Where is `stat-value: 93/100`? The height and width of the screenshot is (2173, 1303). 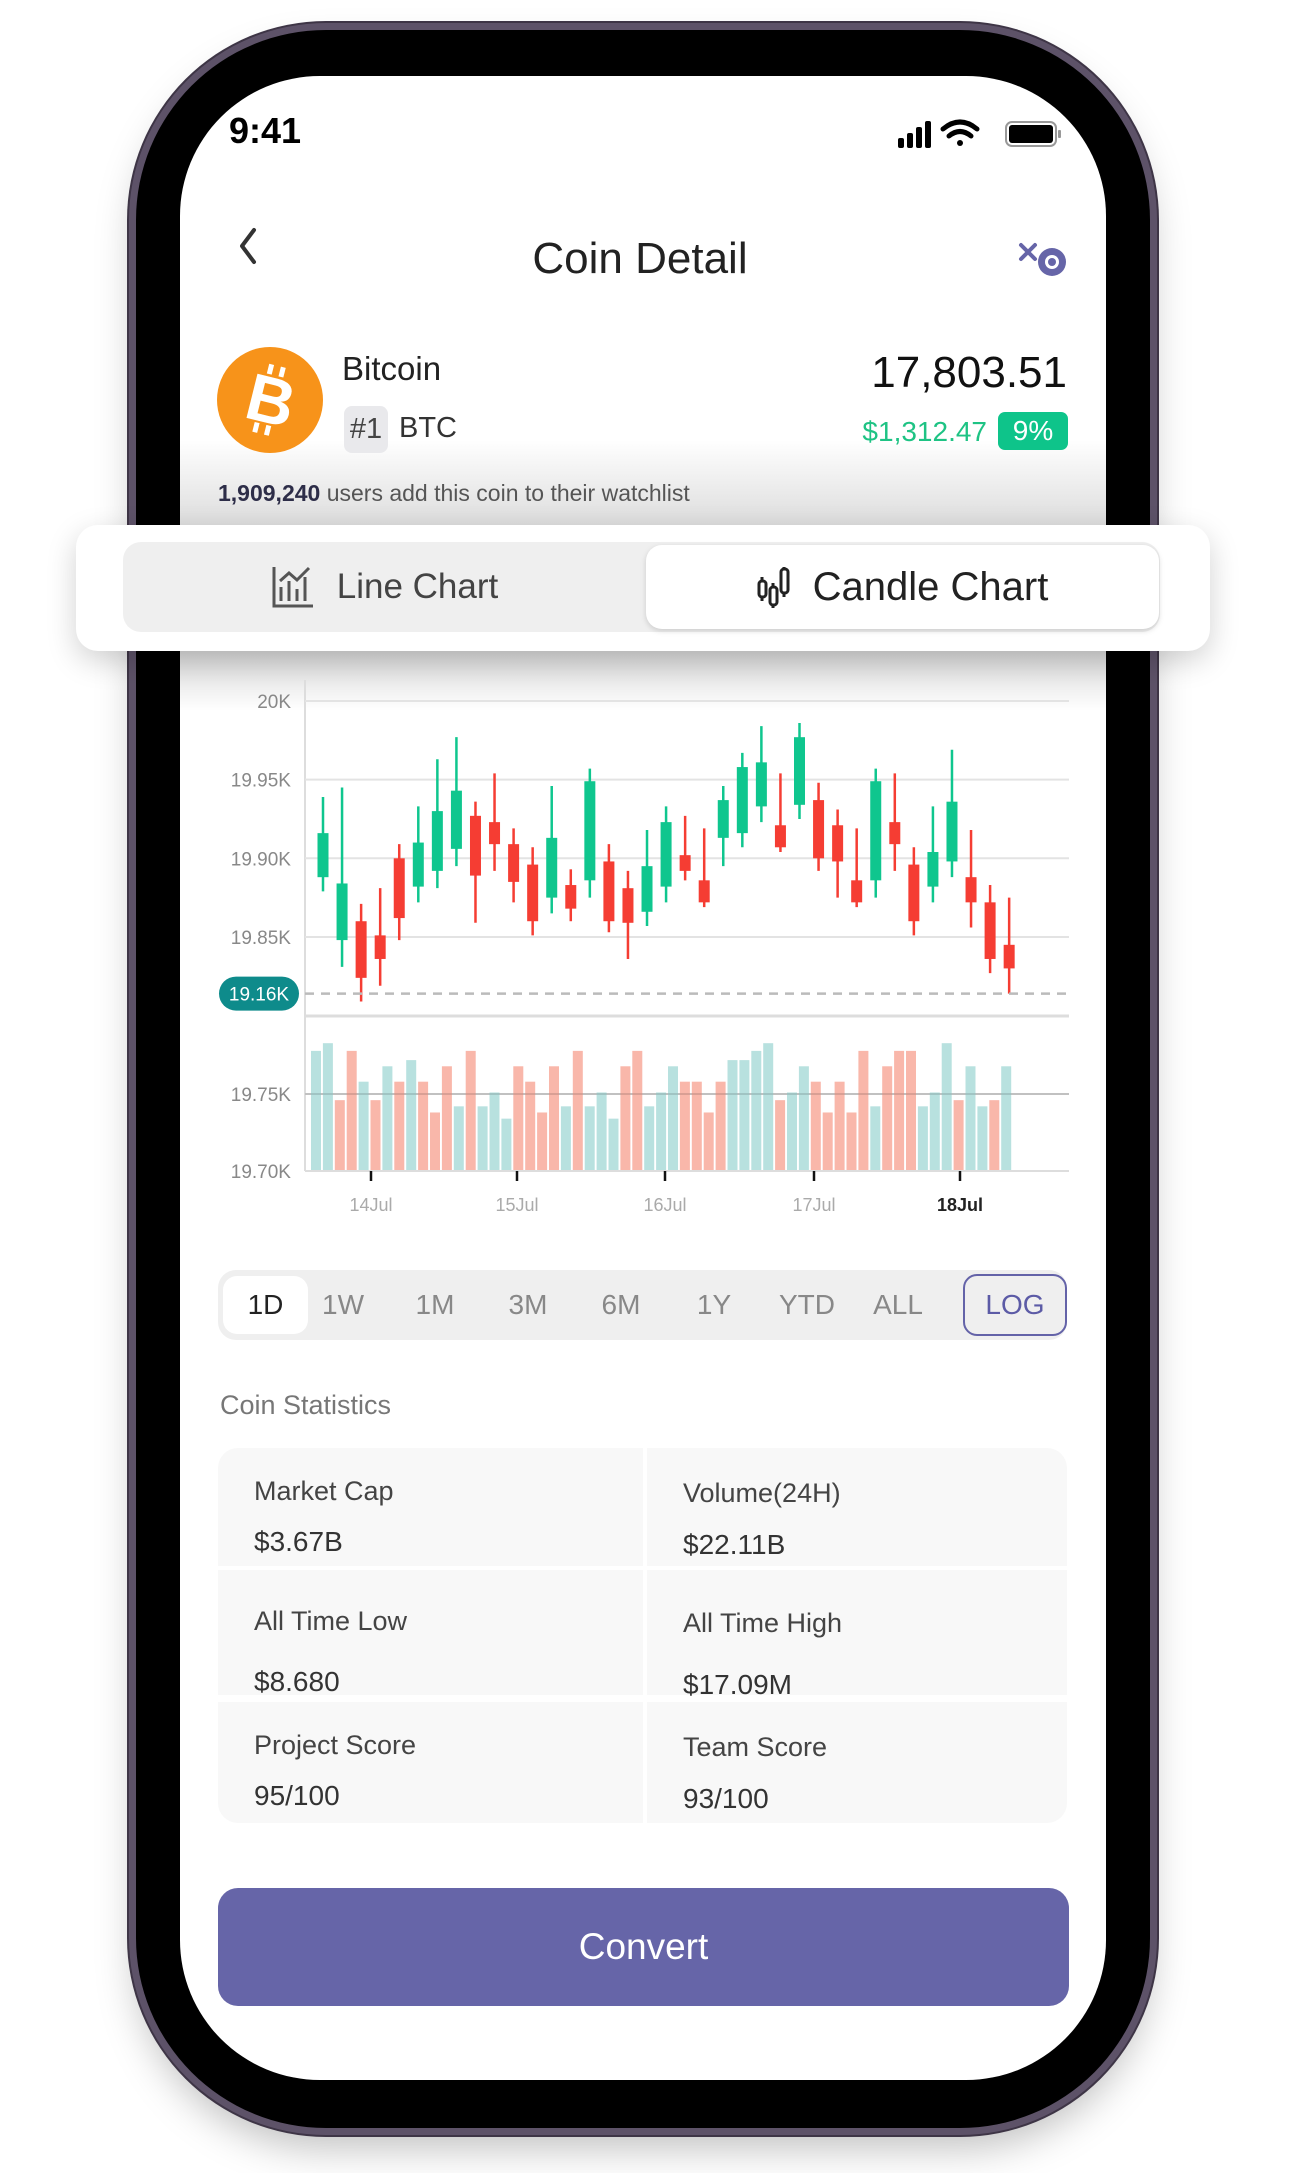
stat-value: 93/100 is located at coordinates (726, 1798).